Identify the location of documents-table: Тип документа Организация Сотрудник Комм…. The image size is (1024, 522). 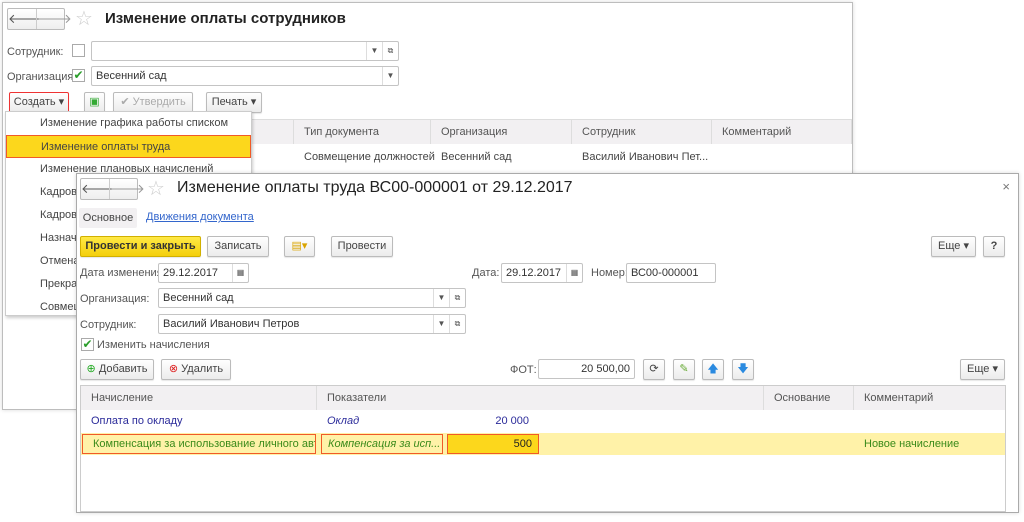
(551, 149).